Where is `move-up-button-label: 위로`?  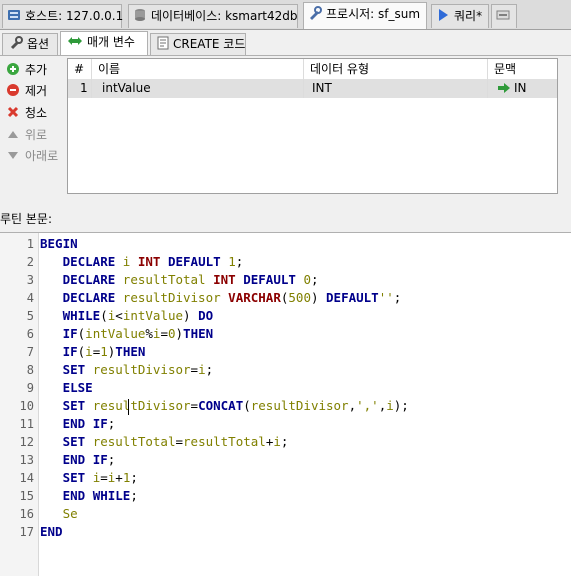
move-up-button-label: 위로 is located at coordinates (36, 135).